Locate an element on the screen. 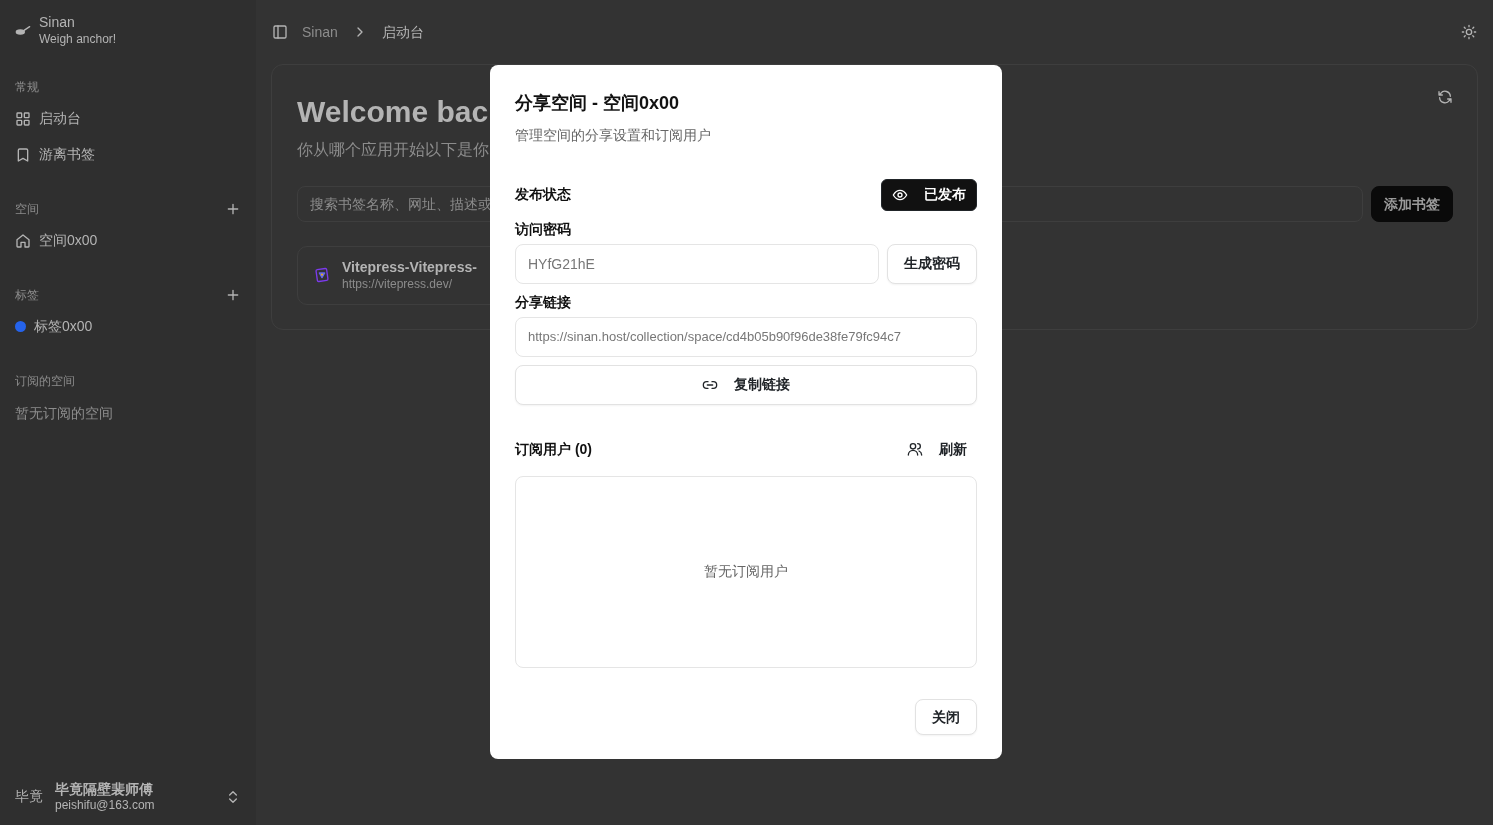 Image resolution: width=1493 pixels, height=825 pixels. field-label: 发布状态 is located at coordinates (543, 195).